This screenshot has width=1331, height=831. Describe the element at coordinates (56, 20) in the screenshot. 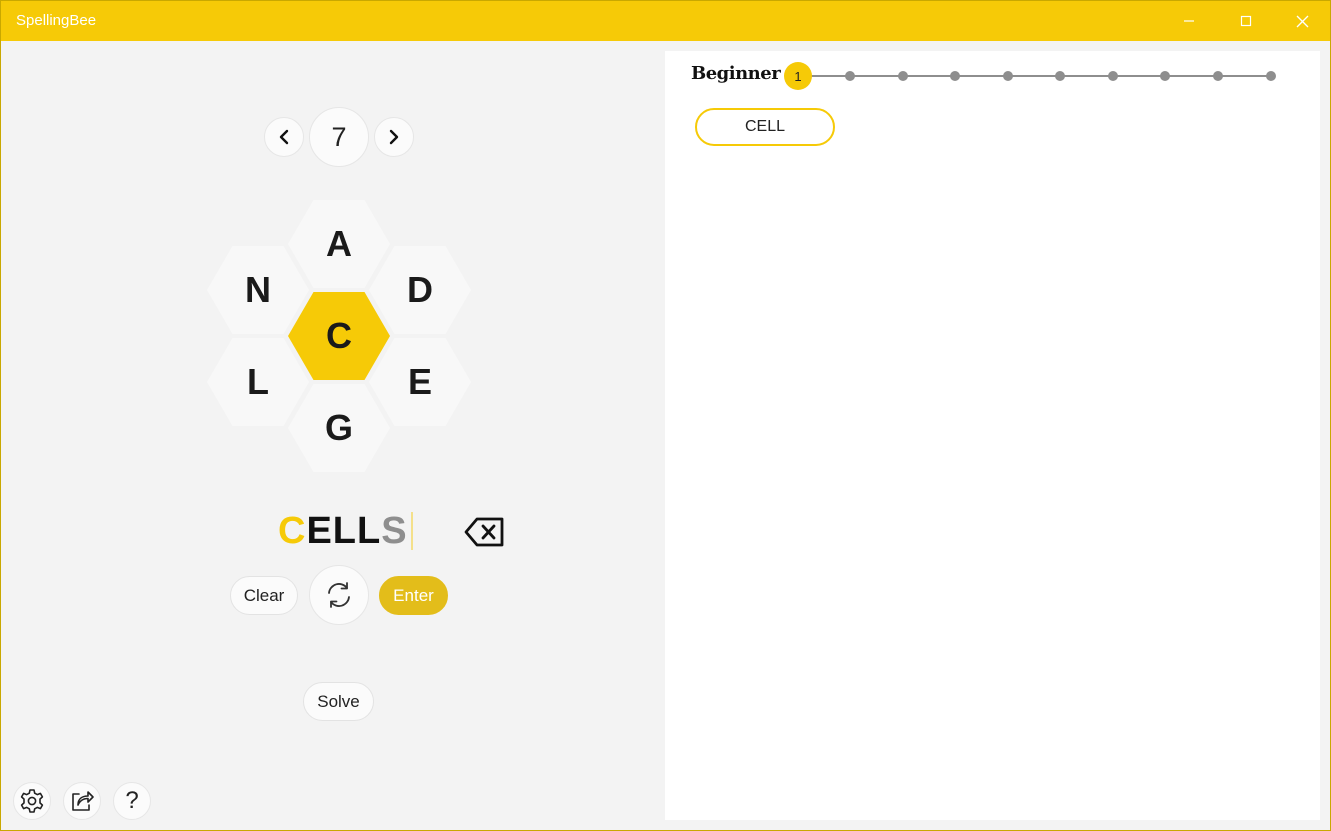

I see `app-title: SpellingBee` at that location.